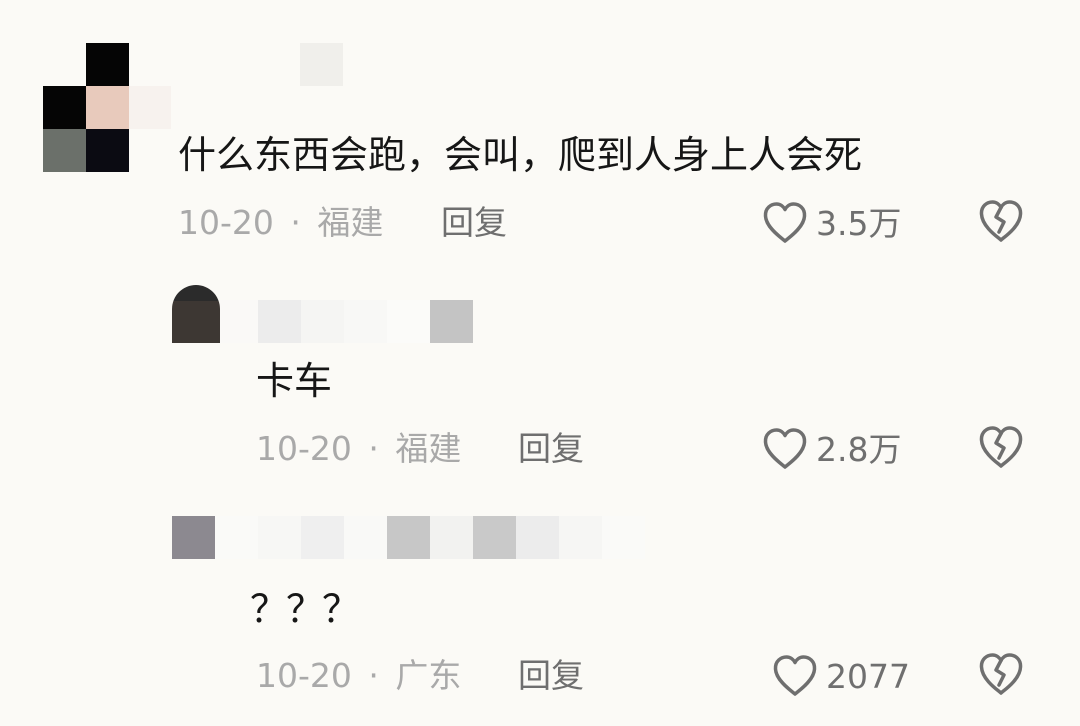 The width and height of the screenshot is (1080, 726). I want to click on like-button: 2077, so click(841, 676).